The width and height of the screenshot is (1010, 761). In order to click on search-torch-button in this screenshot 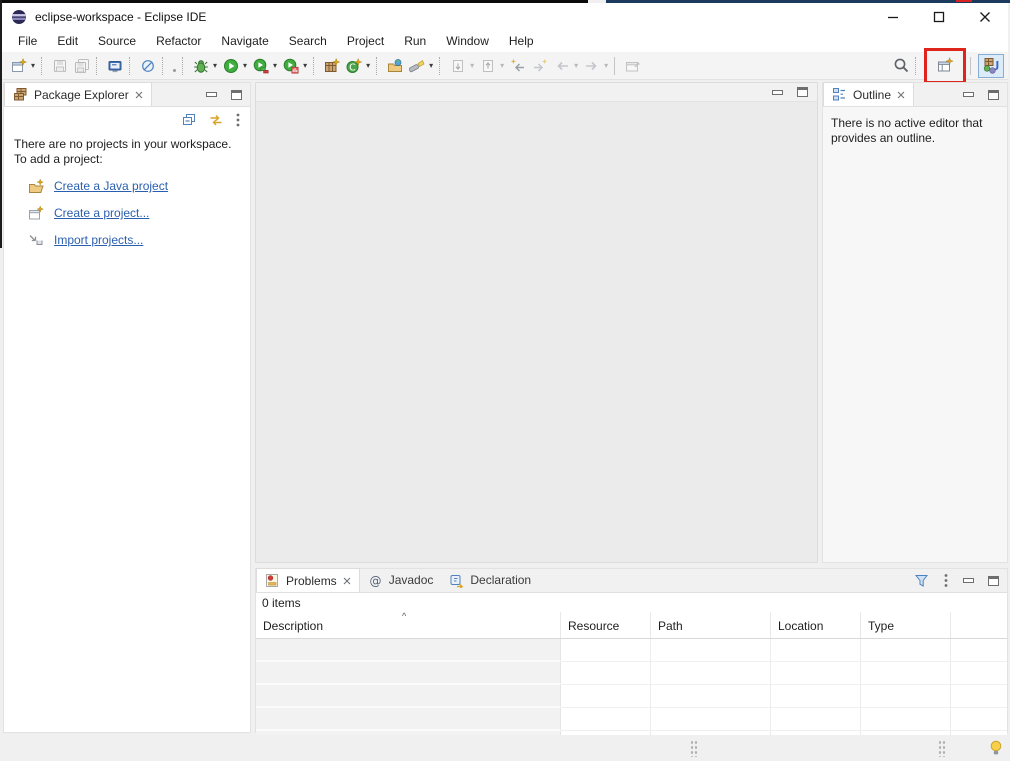, I will do `click(417, 66)`.